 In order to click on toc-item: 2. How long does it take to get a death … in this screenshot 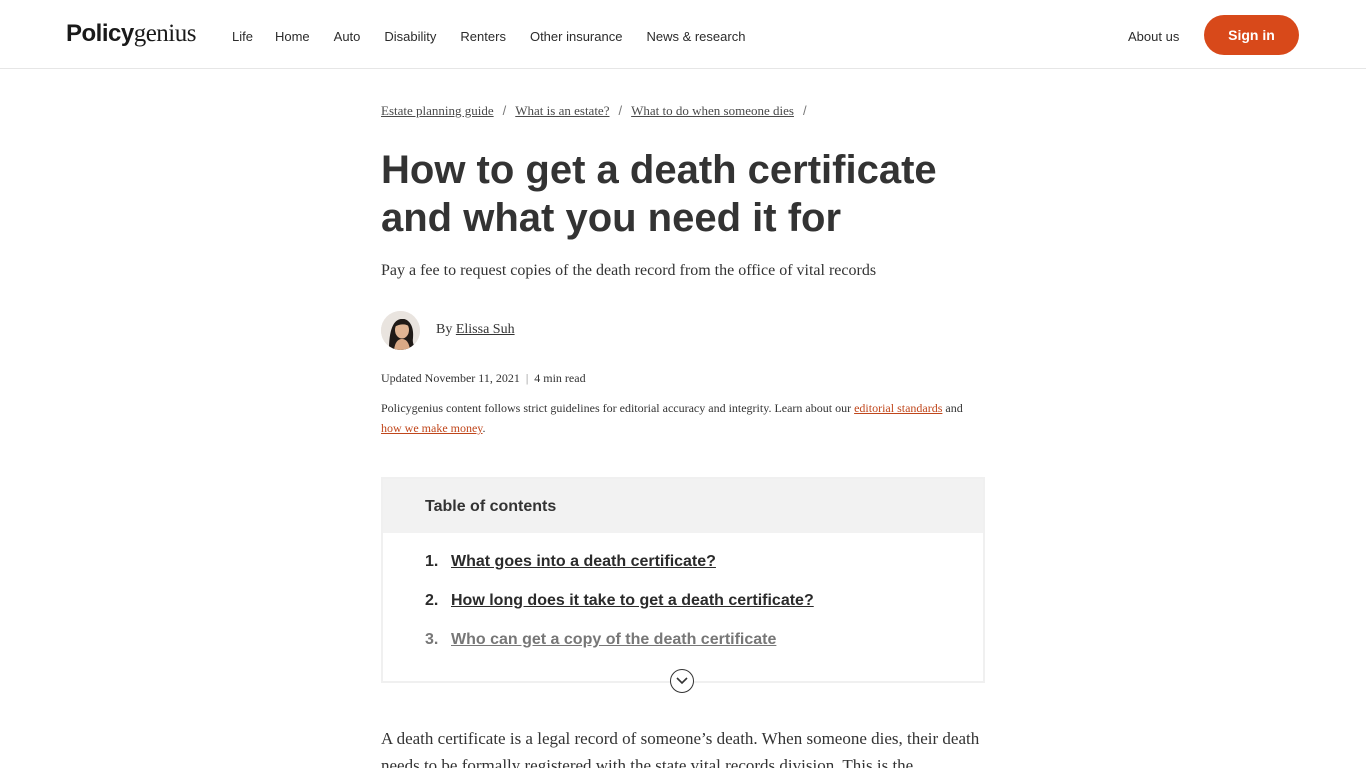, I will do `click(619, 601)`.